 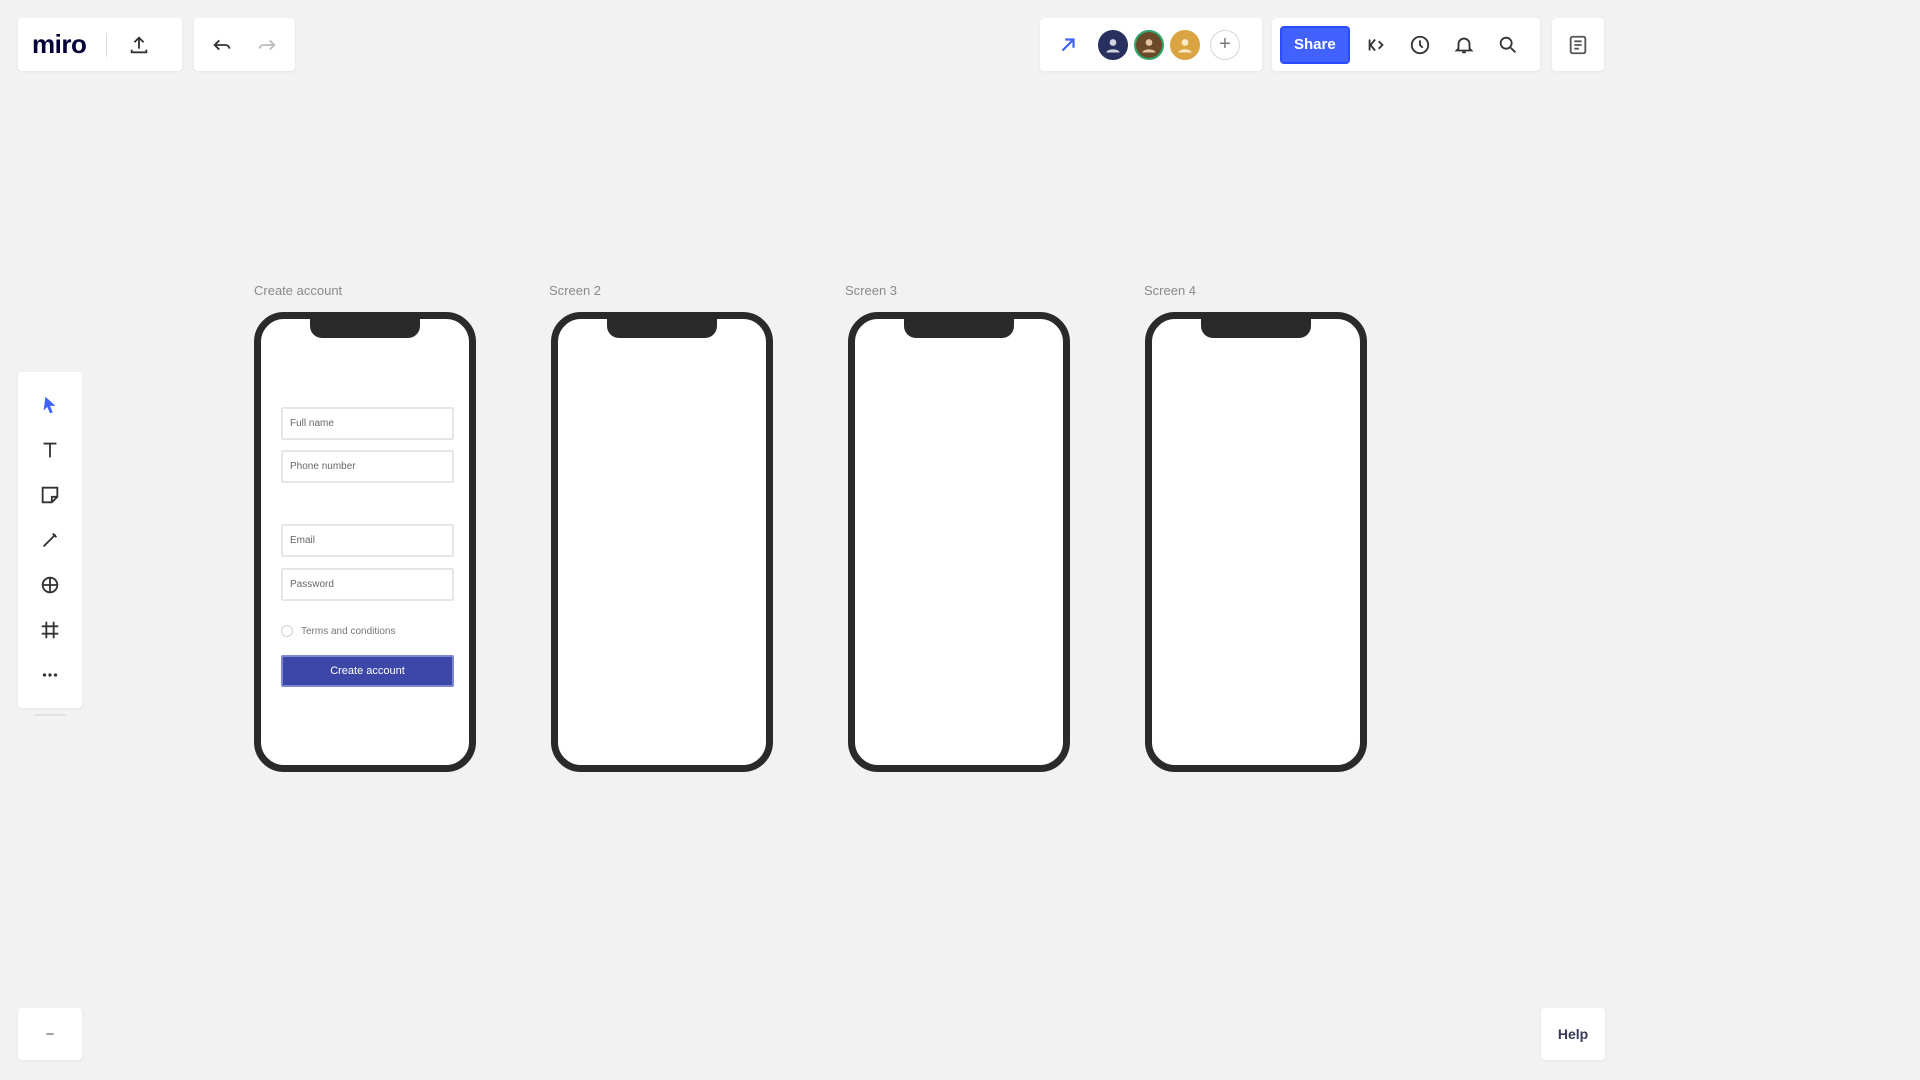 What do you see at coordinates (244, 44) in the screenshot?
I see `undo-redo-panel` at bounding box center [244, 44].